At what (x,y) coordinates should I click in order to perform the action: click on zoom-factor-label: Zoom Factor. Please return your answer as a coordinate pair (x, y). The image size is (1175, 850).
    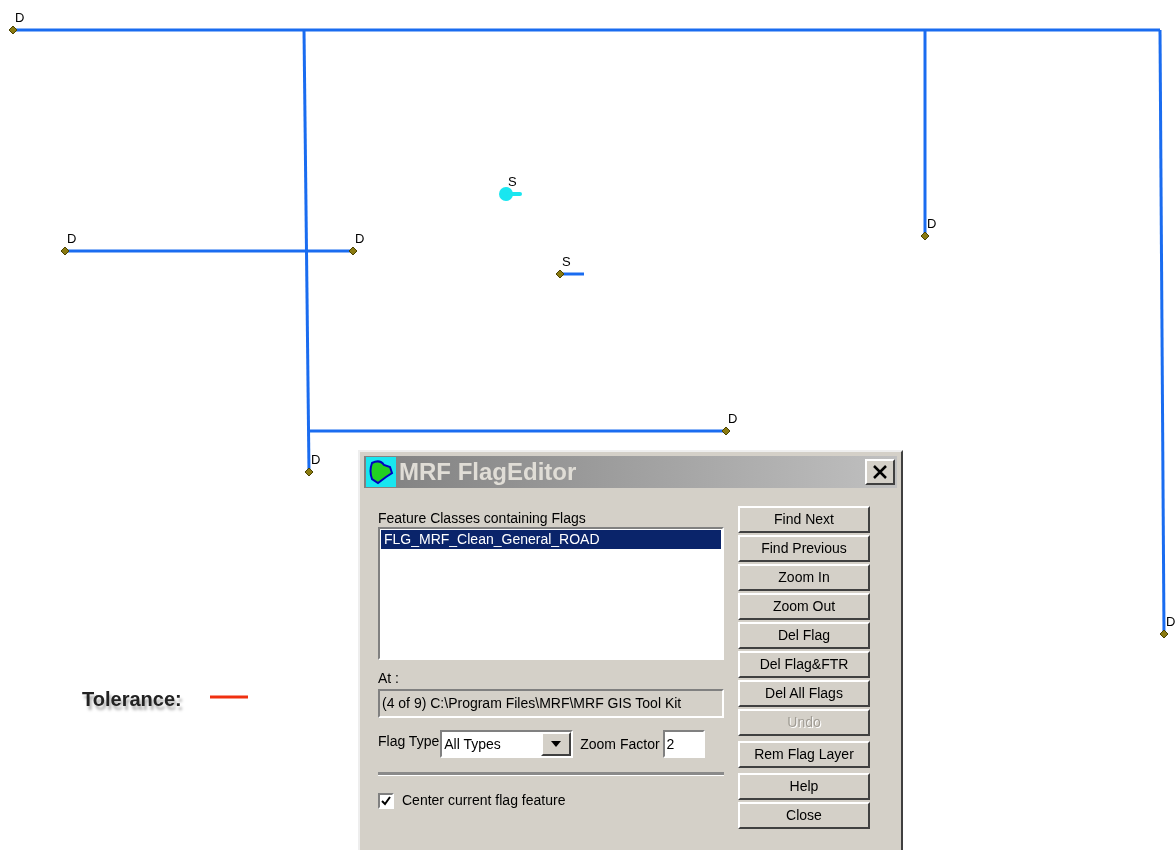
    Looking at the image, I should click on (620, 744).